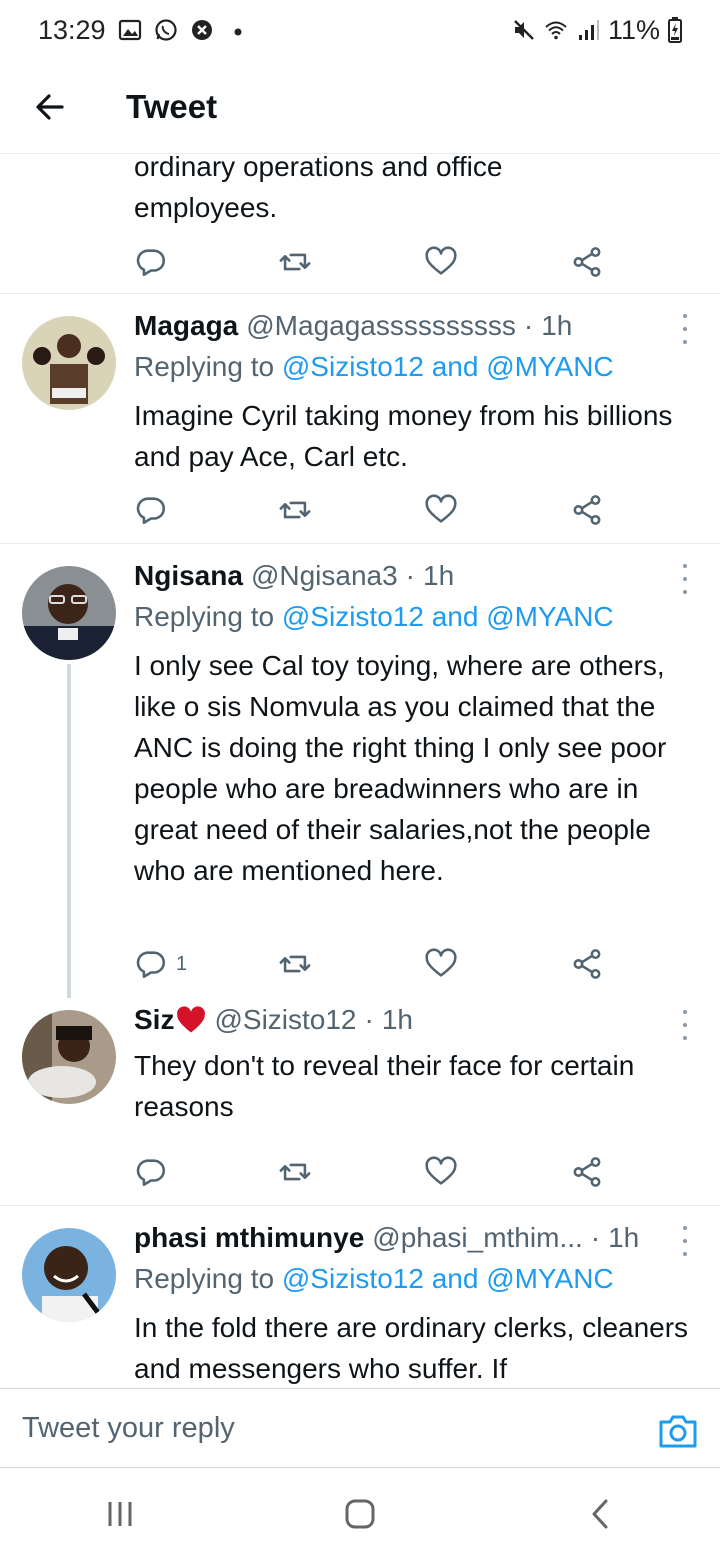  What do you see at coordinates (318, 168) in the screenshot?
I see `tweet-text-line: ordinary operations and office` at bounding box center [318, 168].